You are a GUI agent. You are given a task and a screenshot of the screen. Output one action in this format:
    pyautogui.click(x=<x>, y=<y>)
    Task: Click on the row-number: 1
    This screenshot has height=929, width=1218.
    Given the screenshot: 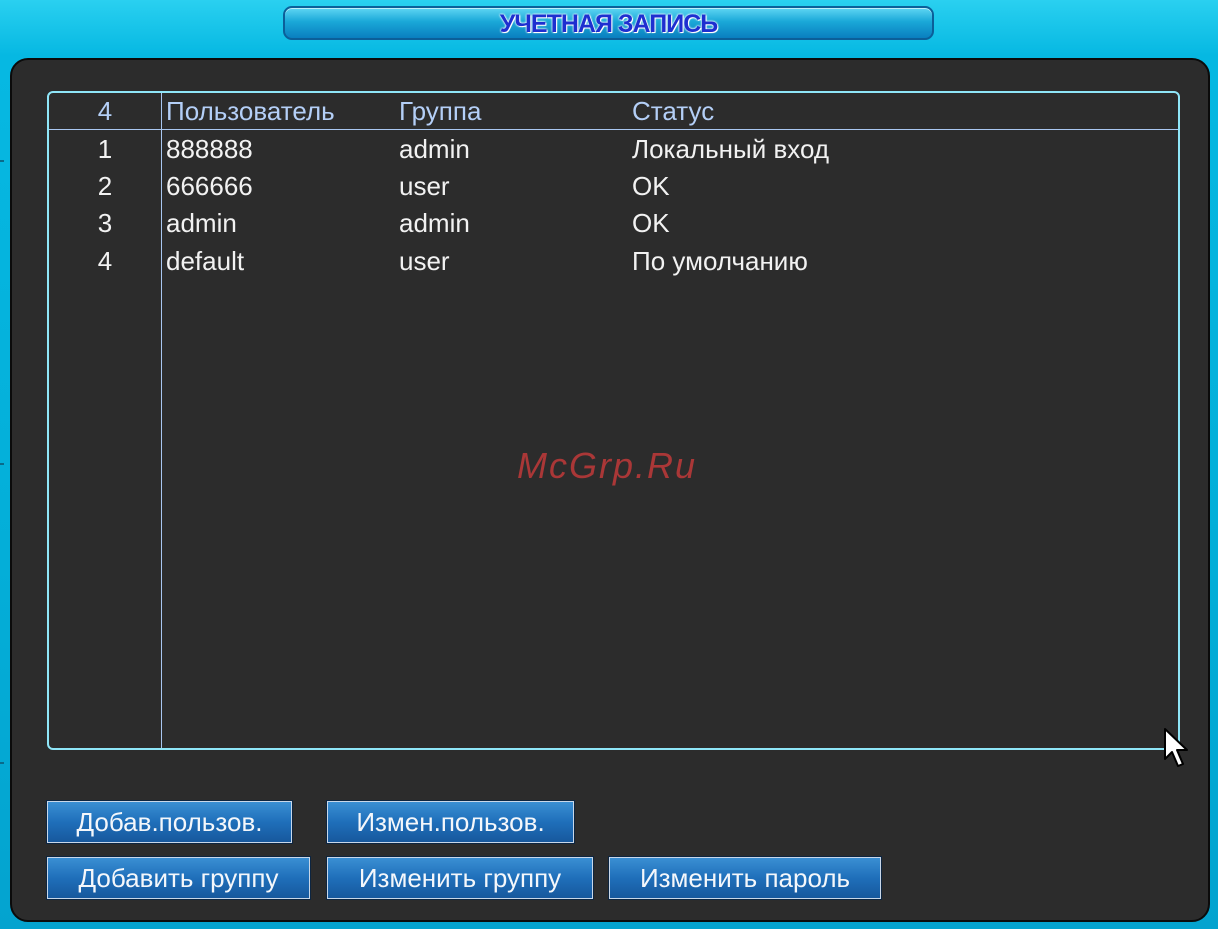 What is the action you would take?
    pyautogui.click(x=105, y=149)
    